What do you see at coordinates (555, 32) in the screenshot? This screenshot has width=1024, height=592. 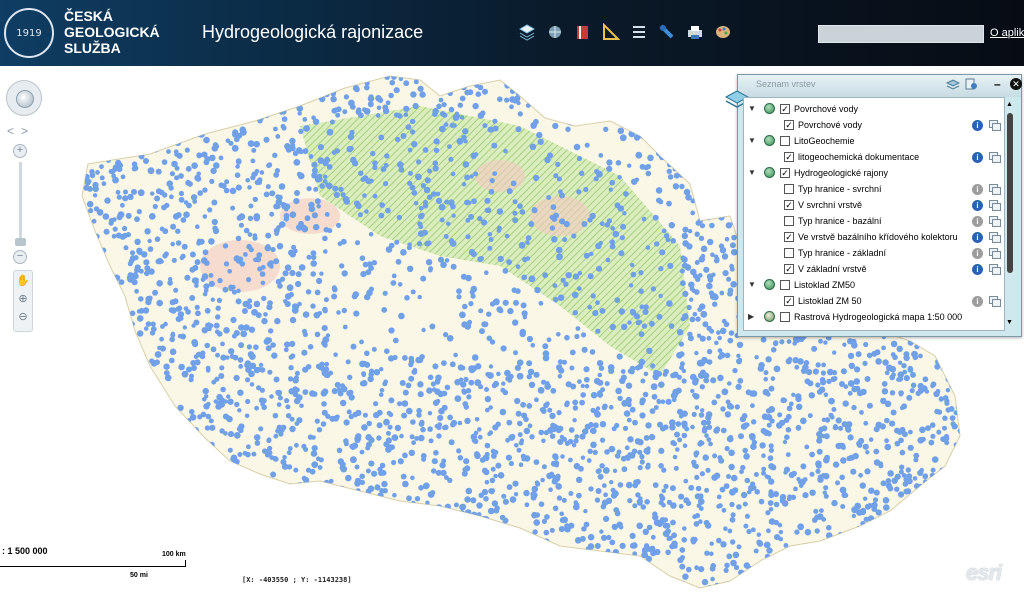 I see `basemap-icon` at bounding box center [555, 32].